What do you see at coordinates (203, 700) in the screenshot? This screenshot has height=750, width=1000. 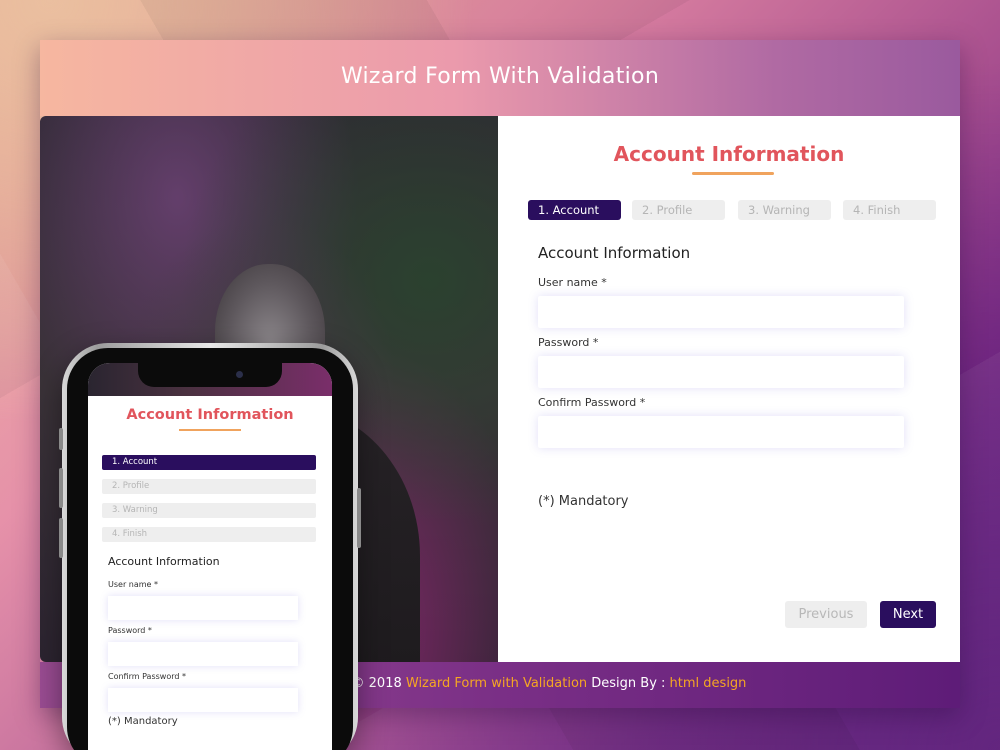 I see `phone-confirm-password-input` at bounding box center [203, 700].